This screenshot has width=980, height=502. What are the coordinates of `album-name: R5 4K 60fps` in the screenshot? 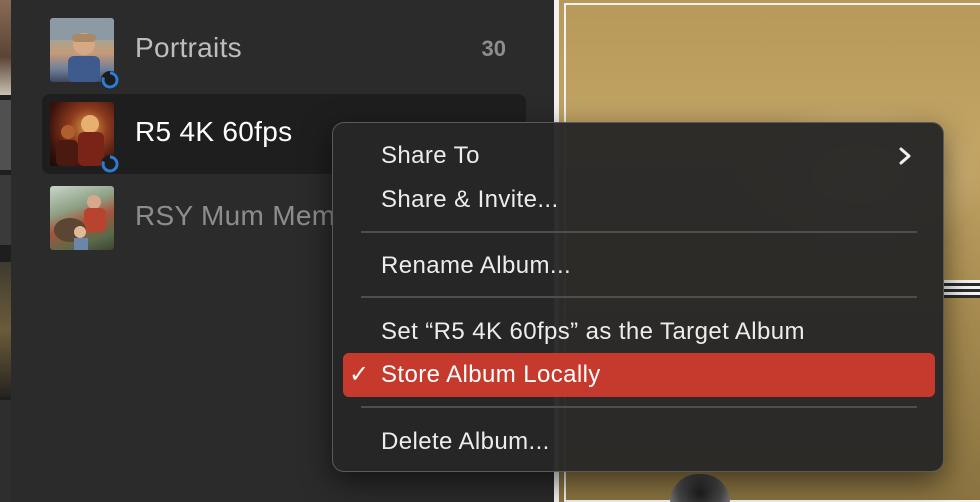 It's located at (214, 131).